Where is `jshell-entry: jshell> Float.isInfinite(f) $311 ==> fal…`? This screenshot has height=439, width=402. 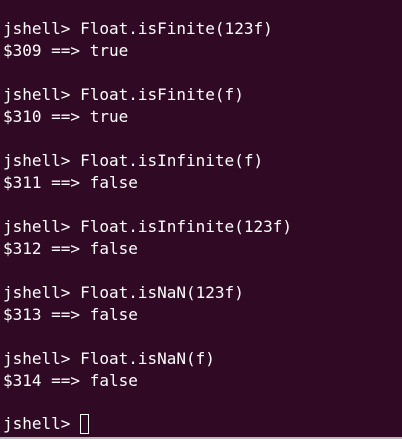
jshell-entry: jshell> Float.isInfinite(f) $311 ==> fal… is located at coordinates (202, 183).